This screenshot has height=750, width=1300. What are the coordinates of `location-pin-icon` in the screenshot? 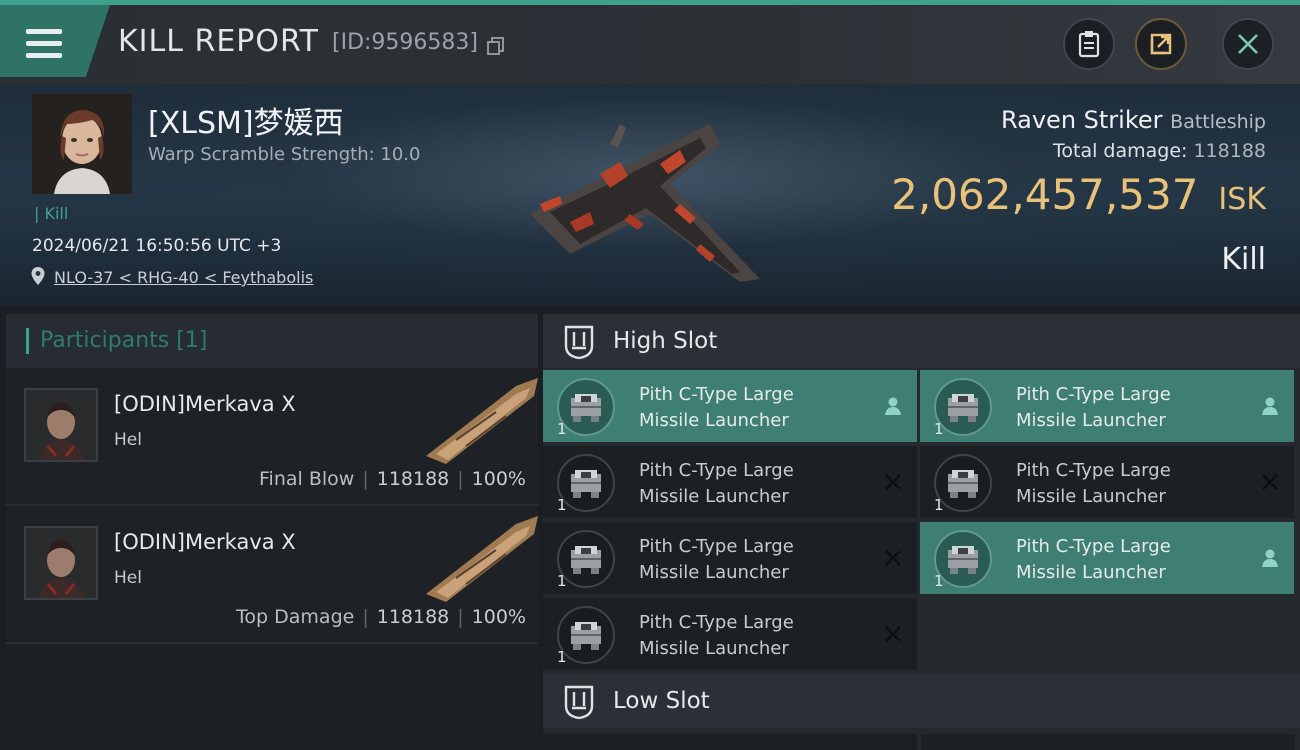 It's located at (38, 276).